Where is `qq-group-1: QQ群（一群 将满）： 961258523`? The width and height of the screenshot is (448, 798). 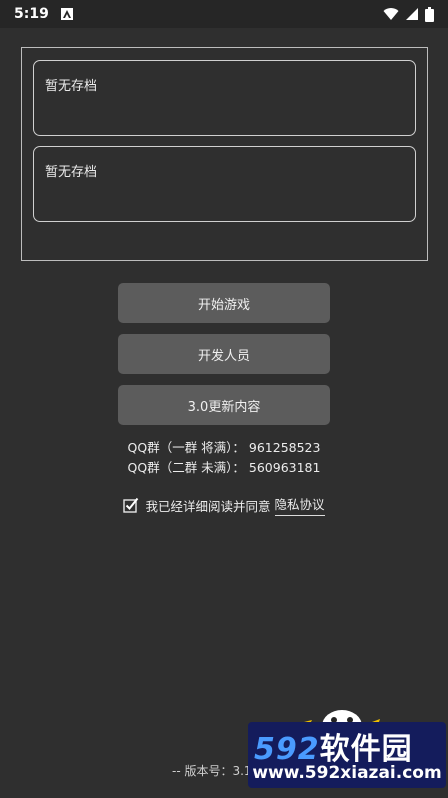 qq-group-1: QQ群（一群 将满）： 961258523 is located at coordinates (224, 447).